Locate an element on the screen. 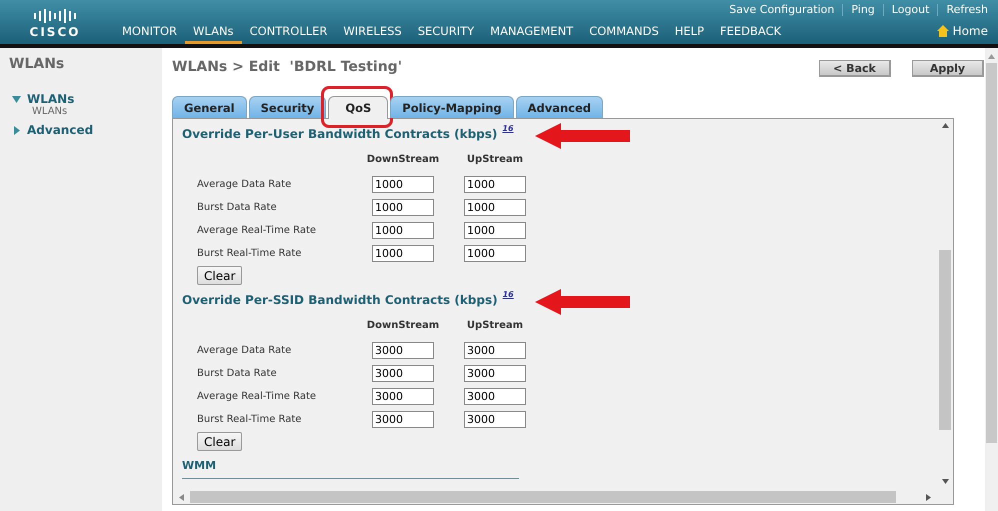  nav-tab: HELP is located at coordinates (689, 34).